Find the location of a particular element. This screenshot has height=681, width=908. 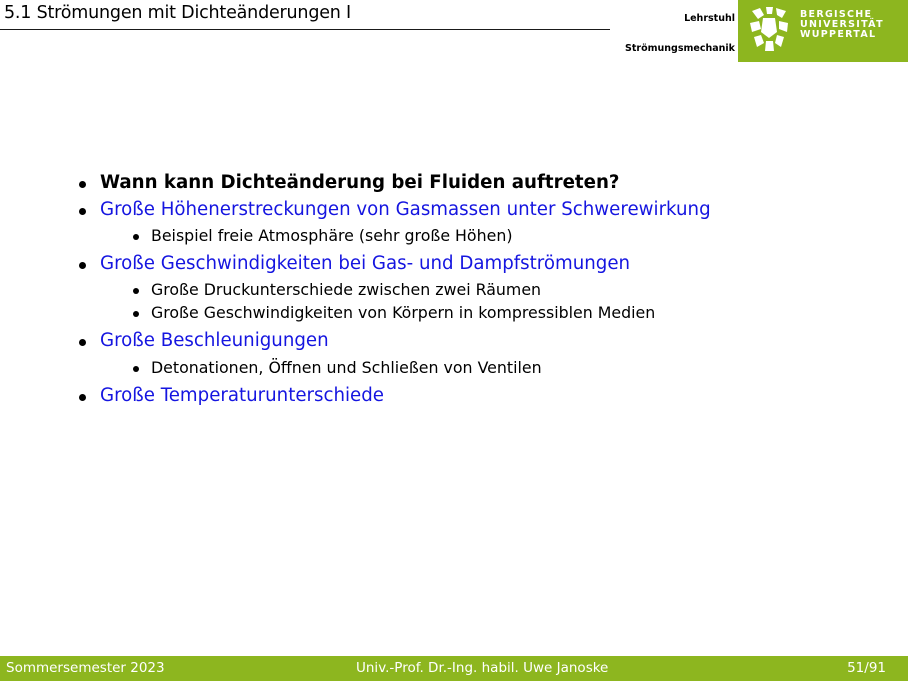

footer-semester: Sommersemester 2023 is located at coordinates (85, 668).